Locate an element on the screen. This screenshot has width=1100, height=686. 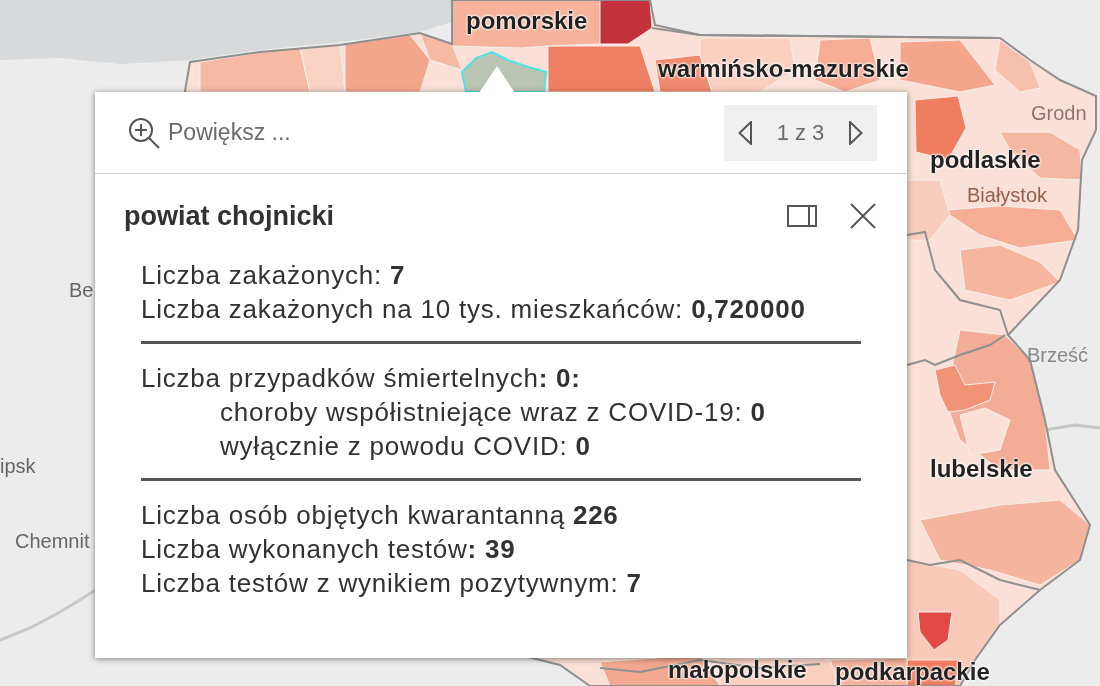
region-label: pomorskie is located at coordinates (527, 21).